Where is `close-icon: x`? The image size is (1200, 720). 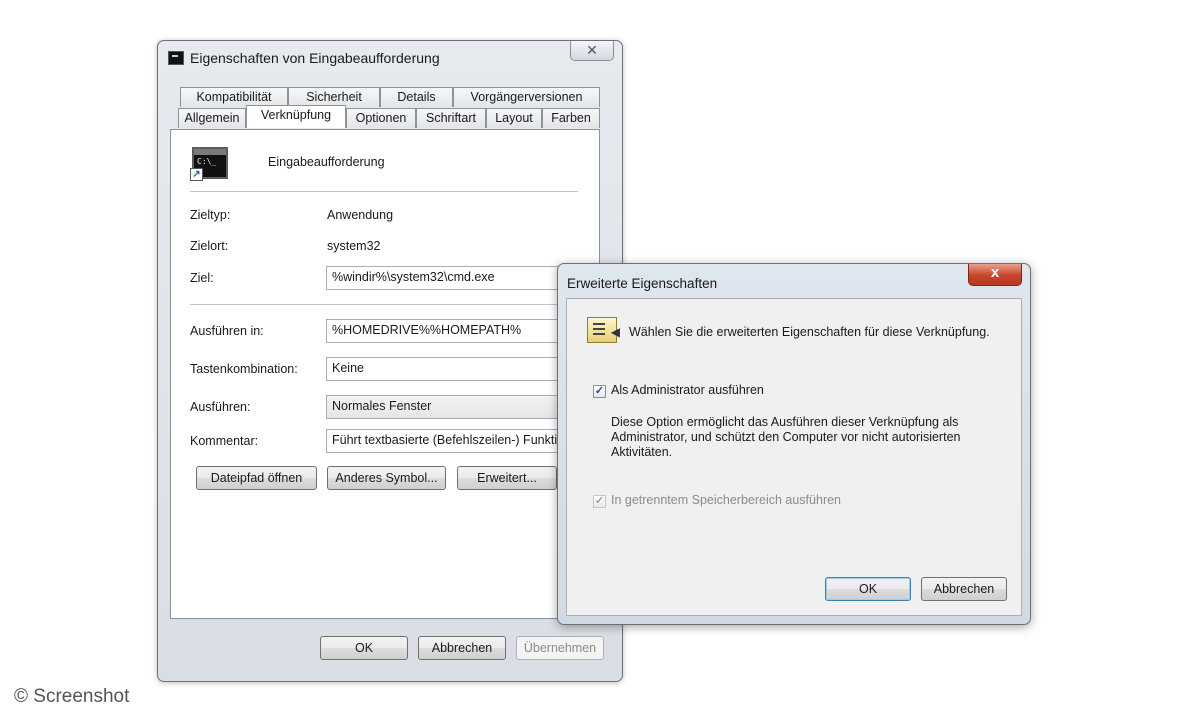 close-icon: x is located at coordinates (995, 272).